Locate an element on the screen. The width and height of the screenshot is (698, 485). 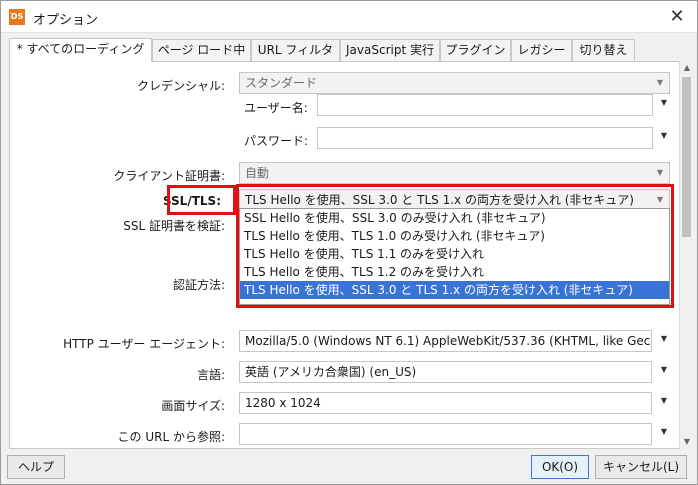
tab-plugins: プラグイン is located at coordinates (475, 50).